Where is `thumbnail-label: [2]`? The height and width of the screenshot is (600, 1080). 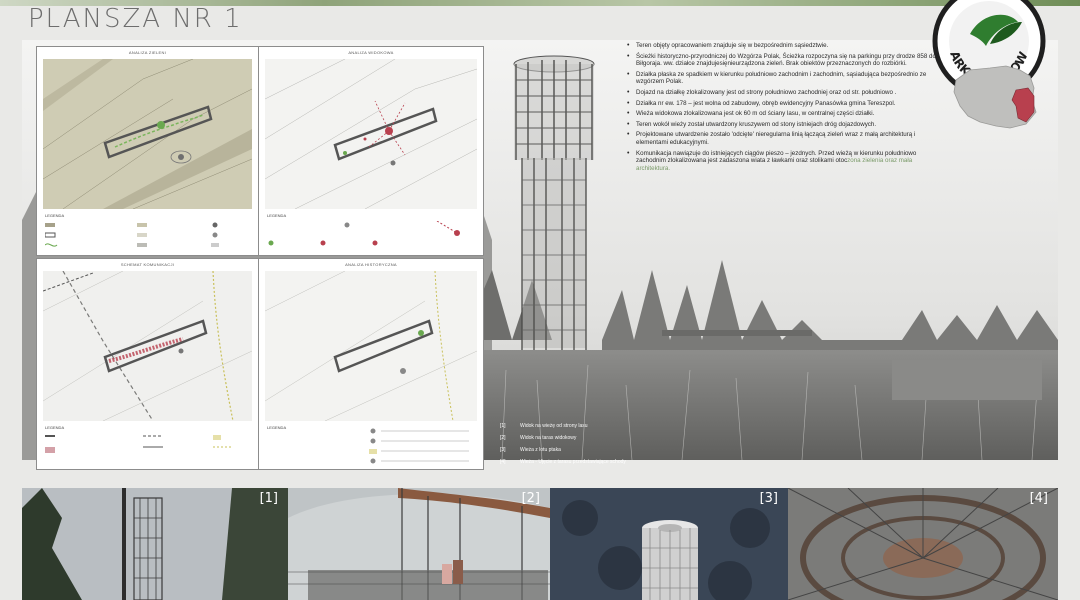 thumbnail-label: [2] is located at coordinates (530, 498).